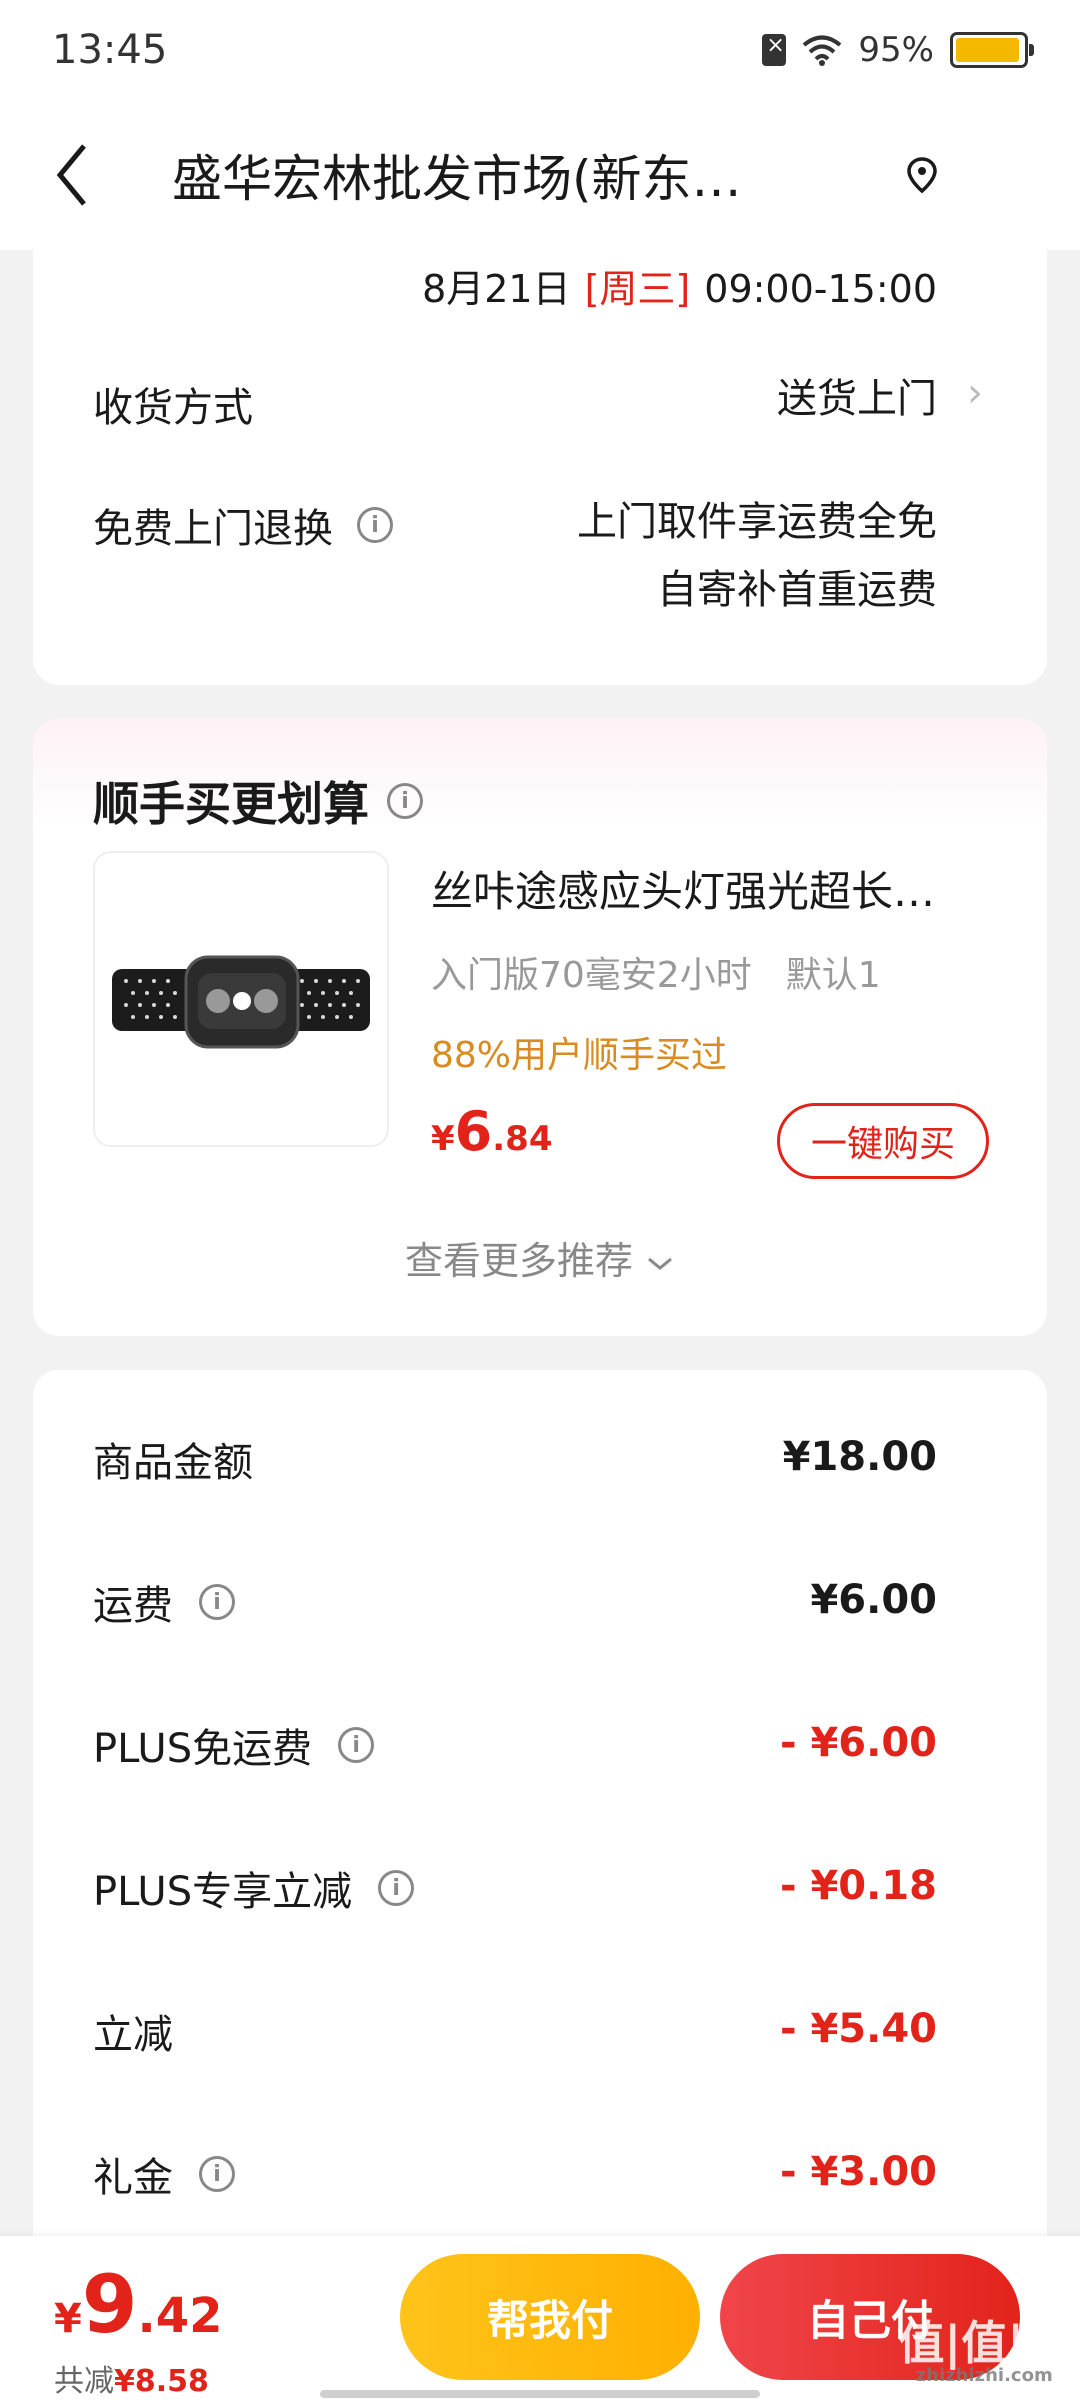 Image resolution: width=1080 pixels, height=2400 pixels. What do you see at coordinates (161, 2381) in the screenshot?
I see `total-discount-amount: ¥8.58` at bounding box center [161, 2381].